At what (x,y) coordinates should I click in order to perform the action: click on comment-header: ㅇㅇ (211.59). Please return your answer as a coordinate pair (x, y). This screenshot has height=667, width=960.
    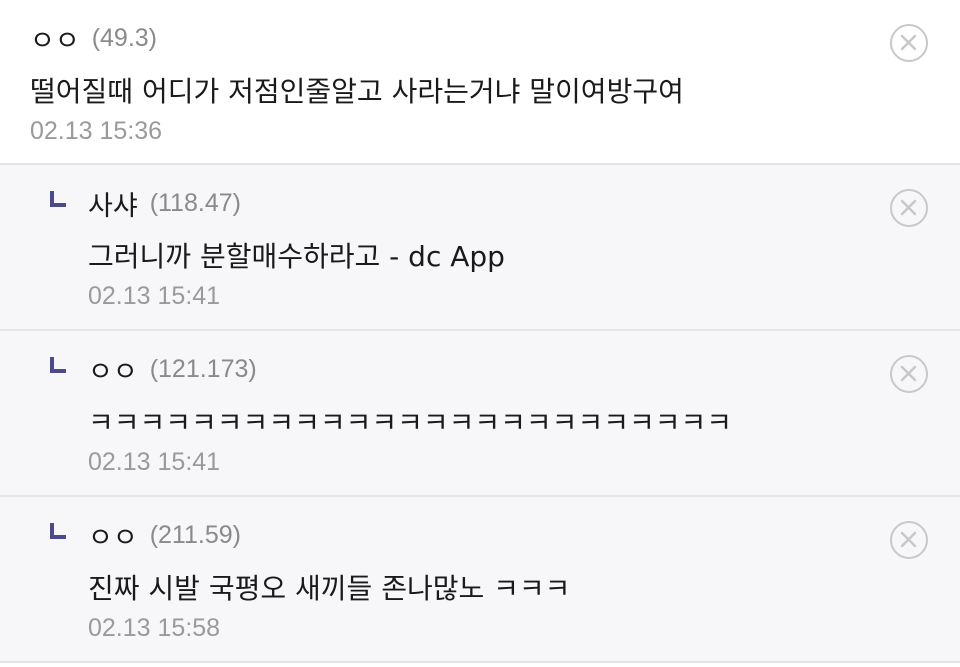
    Looking at the image, I should click on (164, 535).